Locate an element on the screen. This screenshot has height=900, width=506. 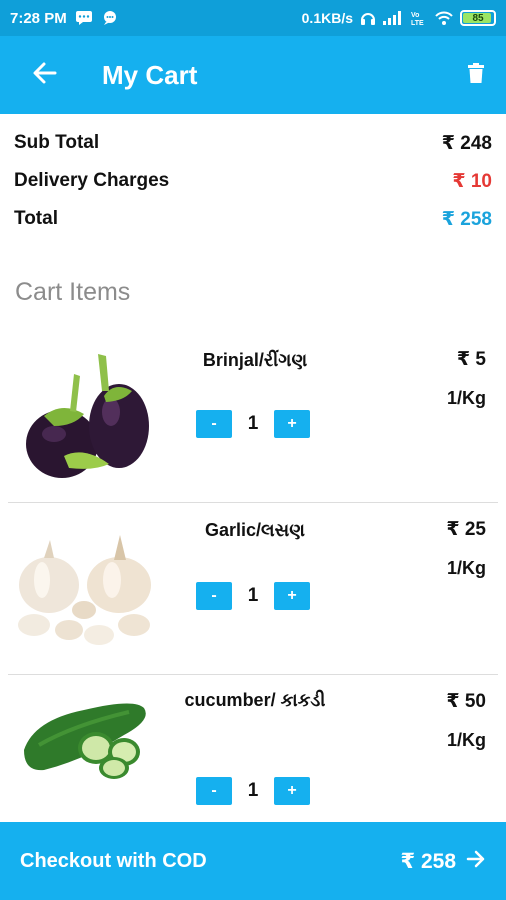
brinjal-image is located at coordinates (89, 416).